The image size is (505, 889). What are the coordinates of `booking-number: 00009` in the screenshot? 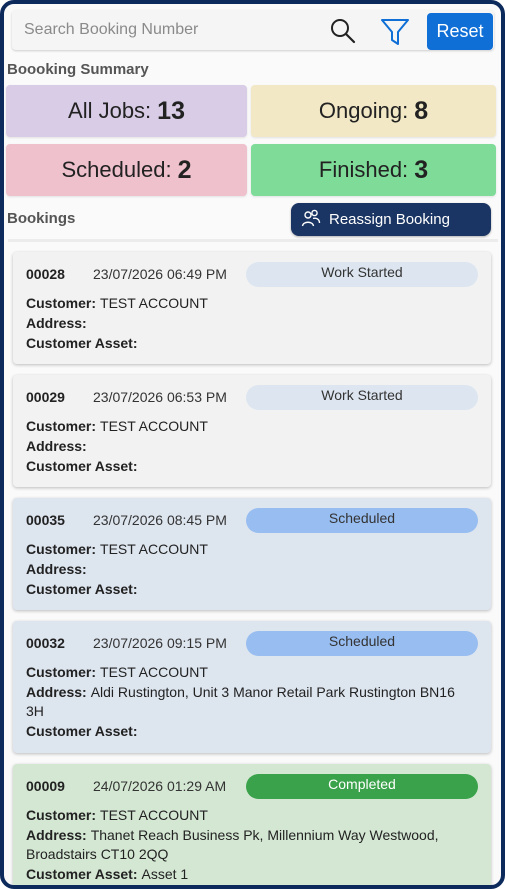 It's located at (45, 786).